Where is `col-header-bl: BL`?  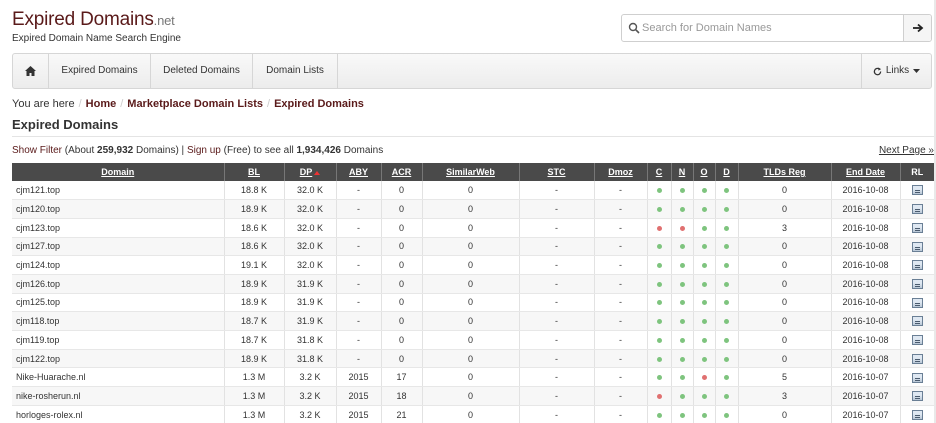
col-header-bl: BL is located at coordinates (254, 172).